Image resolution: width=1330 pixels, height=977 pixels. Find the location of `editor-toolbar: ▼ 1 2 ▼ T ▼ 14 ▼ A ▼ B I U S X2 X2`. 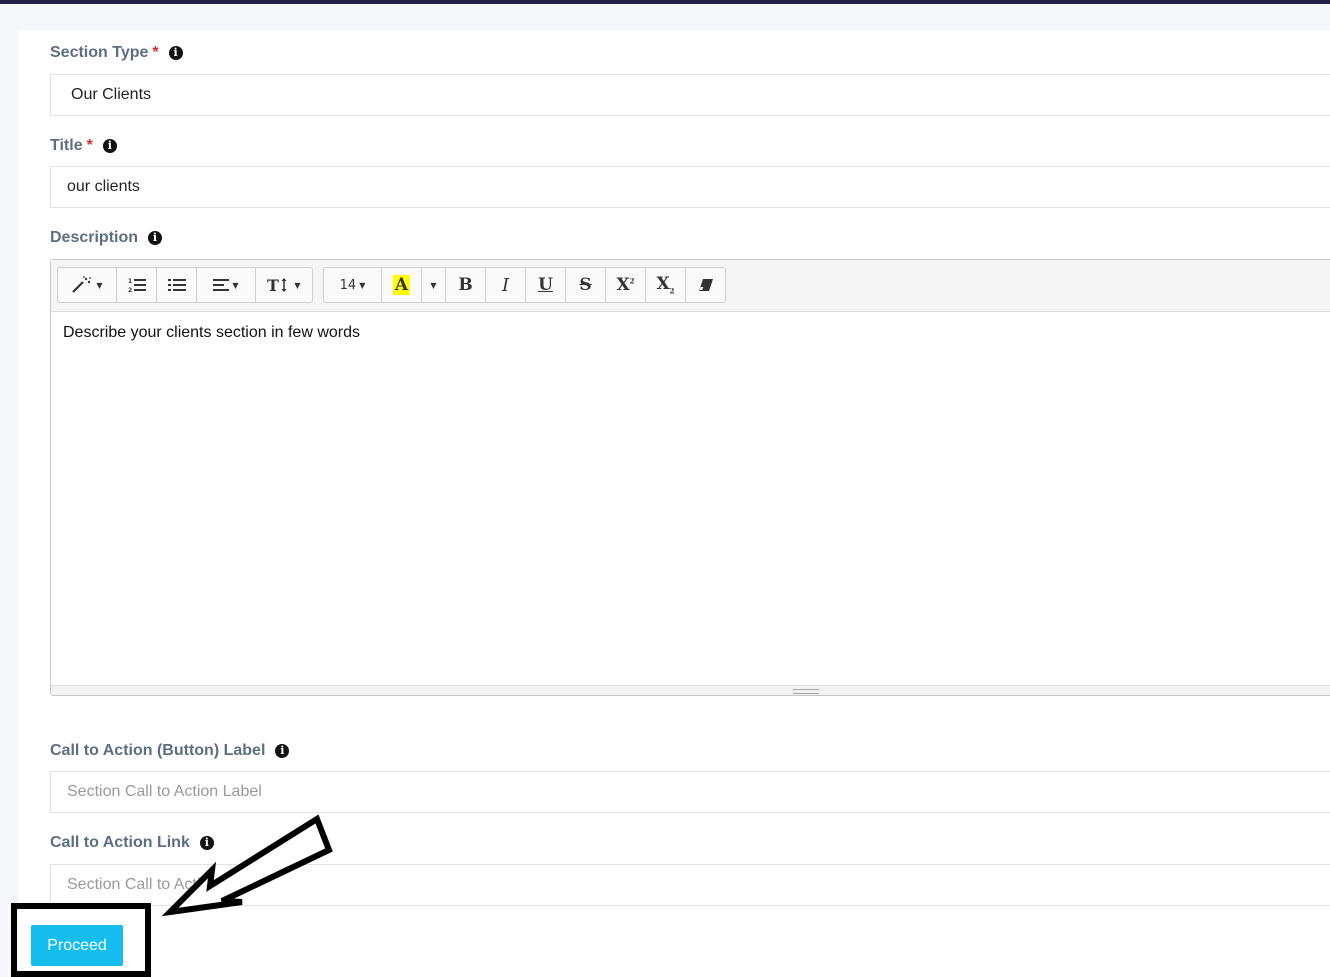

editor-toolbar: ▼ 1 2 ▼ T ▼ 14 ▼ A ▼ B I U S X2 X2 is located at coordinates (690, 286).